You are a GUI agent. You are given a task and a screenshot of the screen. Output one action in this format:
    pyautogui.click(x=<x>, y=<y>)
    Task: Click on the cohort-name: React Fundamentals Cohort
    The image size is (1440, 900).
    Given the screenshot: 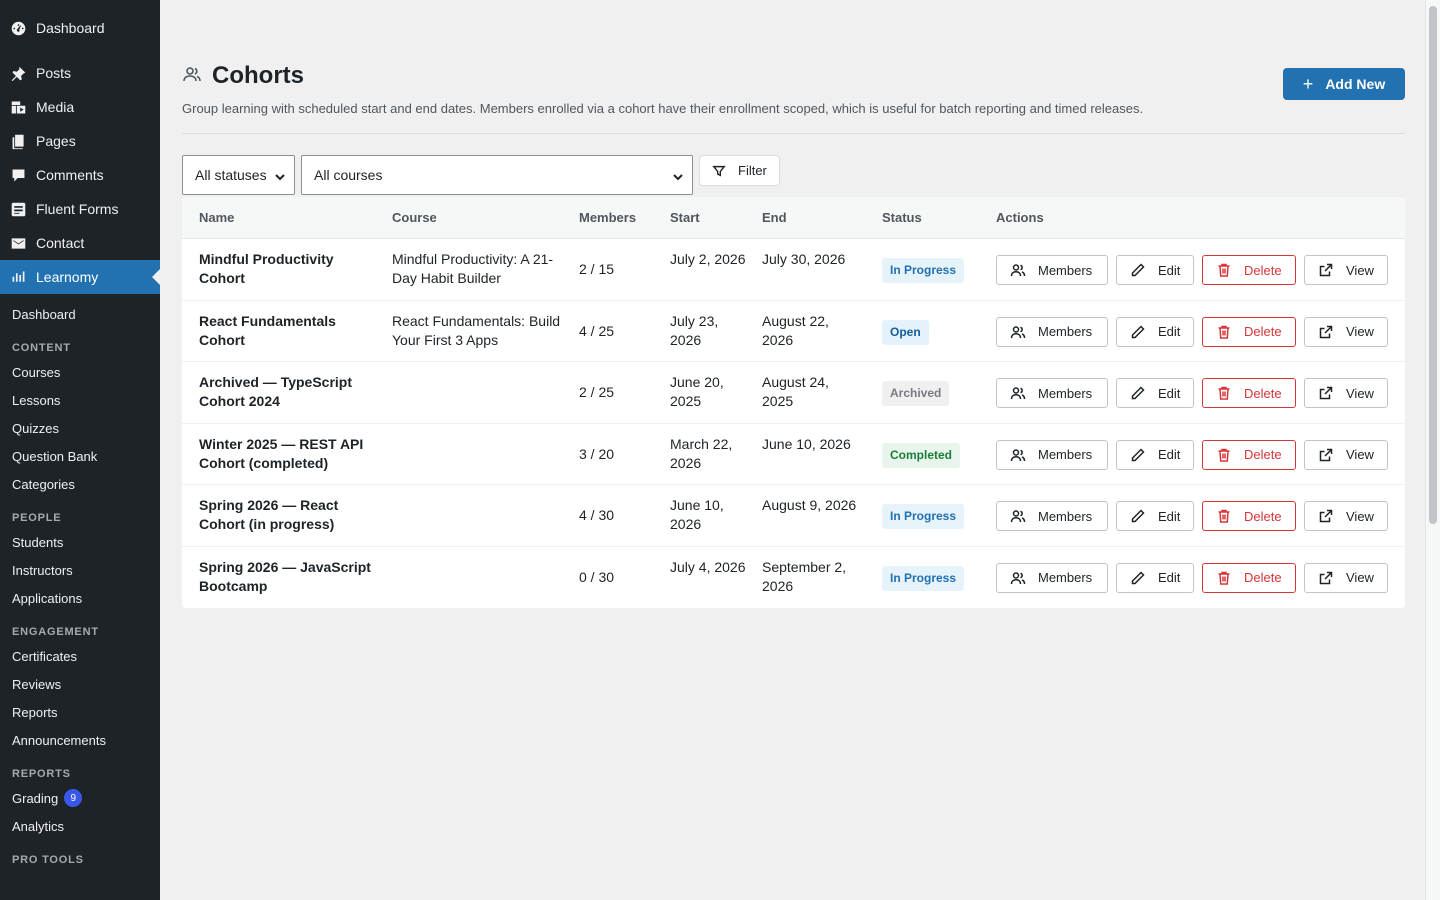 What is the action you would take?
    pyautogui.click(x=286, y=331)
    